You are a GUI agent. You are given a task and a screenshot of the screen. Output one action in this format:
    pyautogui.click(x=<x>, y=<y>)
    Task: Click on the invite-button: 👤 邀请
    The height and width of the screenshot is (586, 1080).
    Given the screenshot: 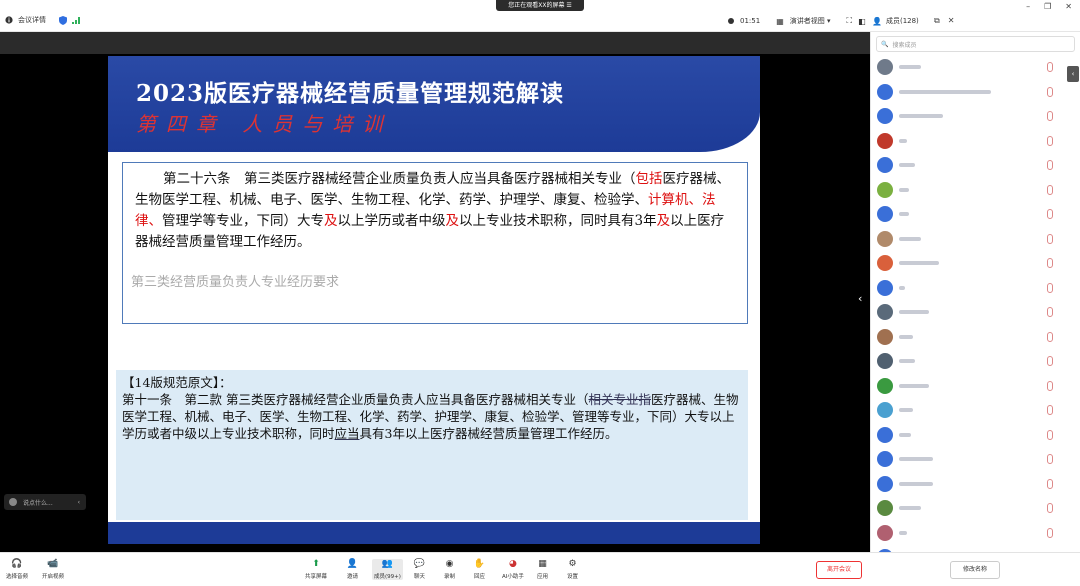 What is the action you would take?
    pyautogui.click(x=352, y=569)
    